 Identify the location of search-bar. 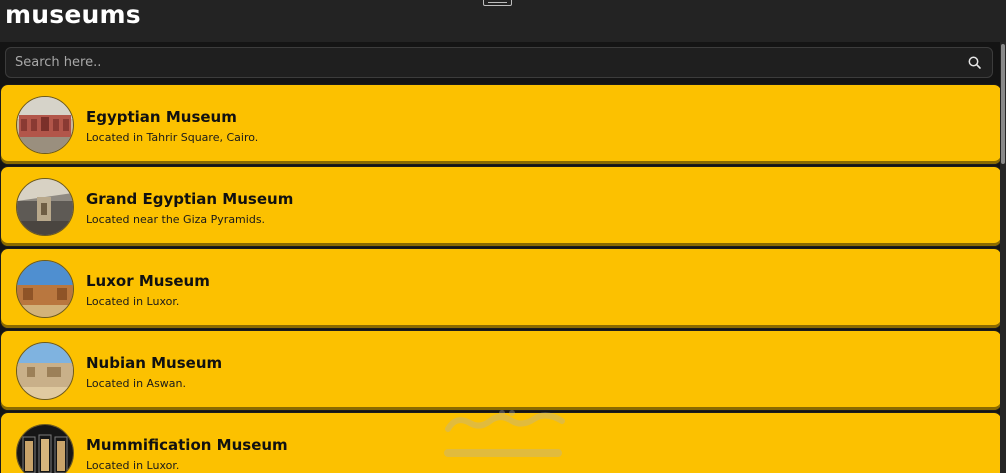
(499, 62).